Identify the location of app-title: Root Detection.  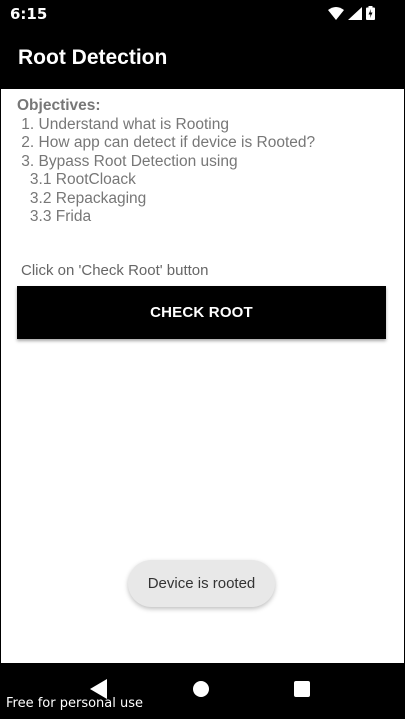
(93, 57).